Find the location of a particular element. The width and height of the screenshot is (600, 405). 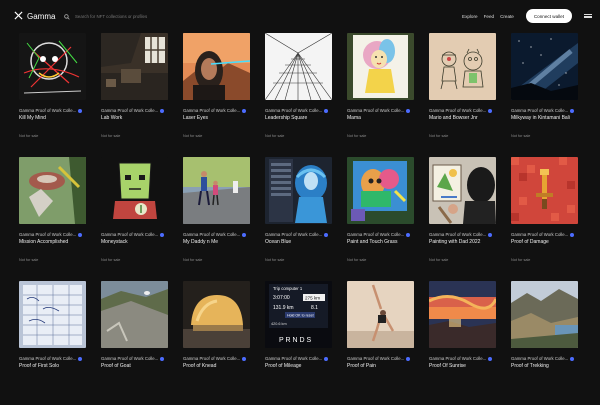

nft-title: Mission Accomplished is located at coordinates (44, 242).